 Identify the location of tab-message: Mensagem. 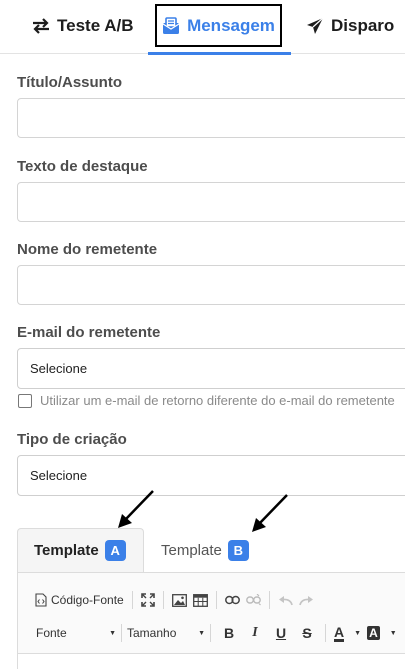
(218, 25).